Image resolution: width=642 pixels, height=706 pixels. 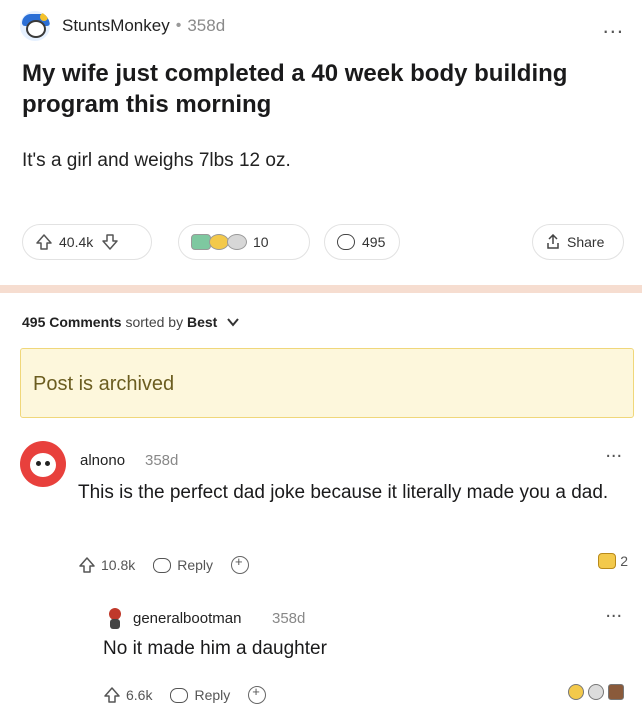 I want to click on post-vote-count: 40.4k, so click(x=76, y=242).